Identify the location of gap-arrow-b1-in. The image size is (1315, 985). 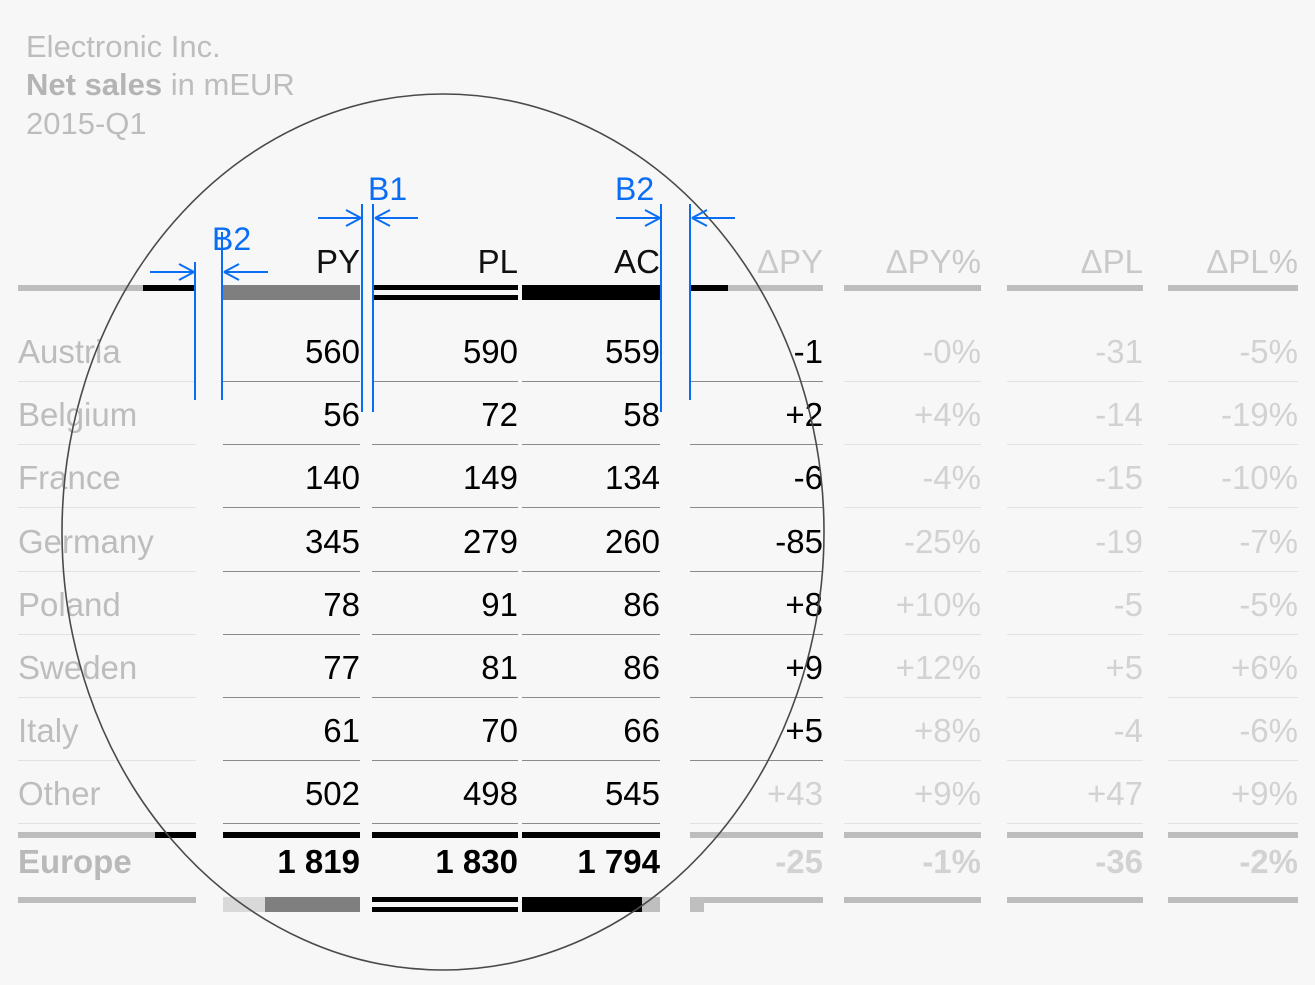
(340, 218).